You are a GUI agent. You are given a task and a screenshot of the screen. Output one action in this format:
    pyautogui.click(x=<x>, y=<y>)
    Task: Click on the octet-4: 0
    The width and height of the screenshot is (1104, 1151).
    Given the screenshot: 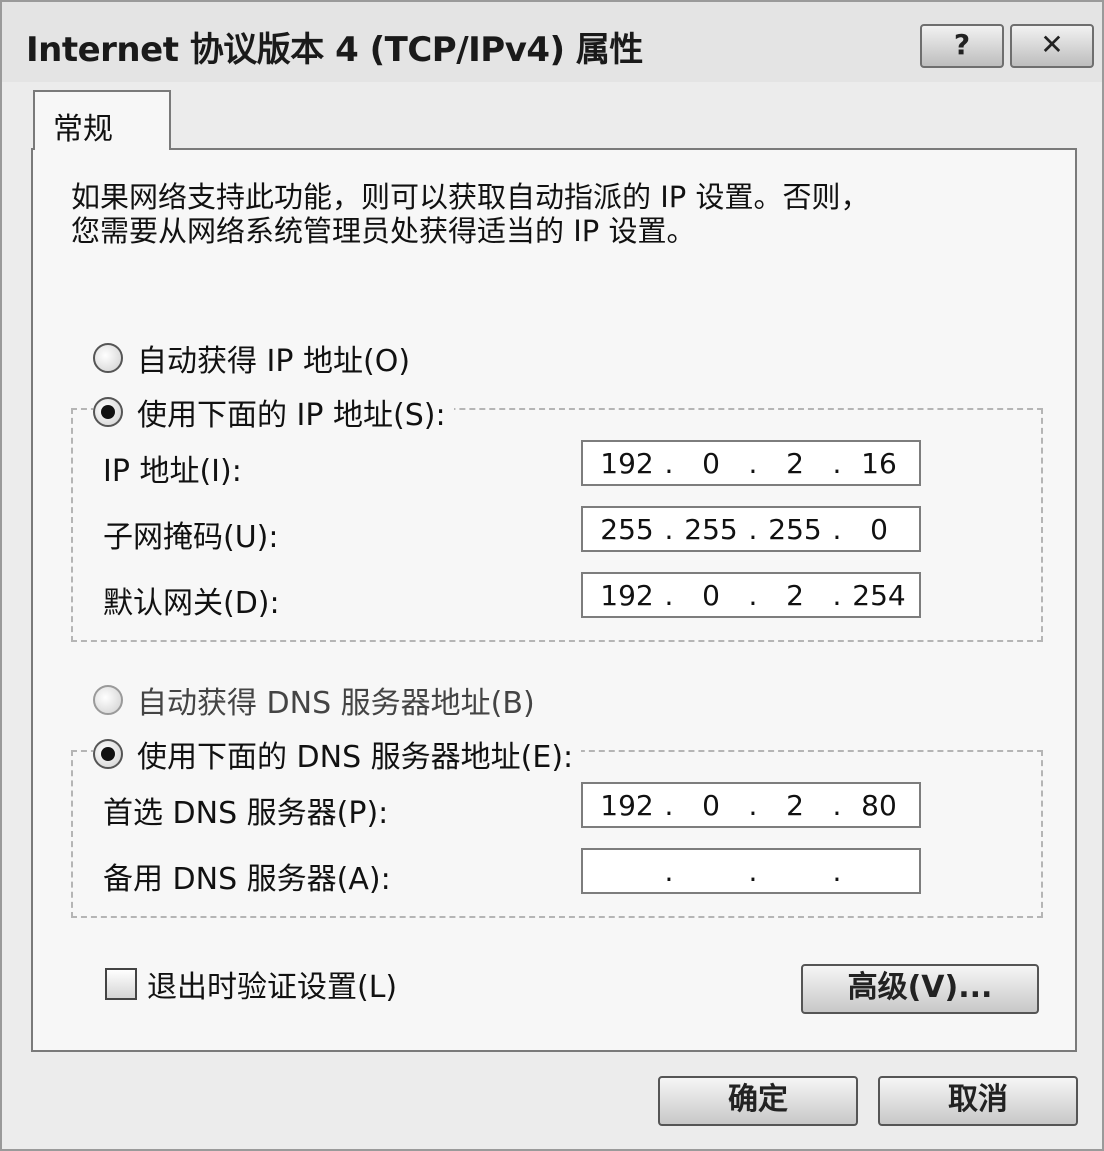 What is the action you would take?
    pyautogui.click(x=879, y=529)
    